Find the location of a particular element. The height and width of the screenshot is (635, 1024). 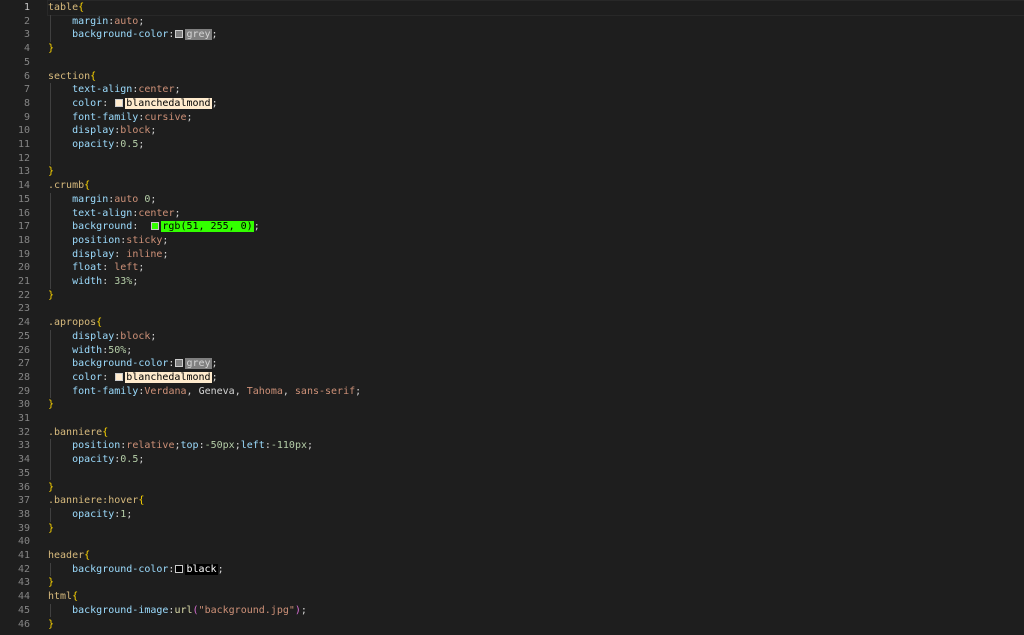

punctuation: , is located at coordinates (288, 391).